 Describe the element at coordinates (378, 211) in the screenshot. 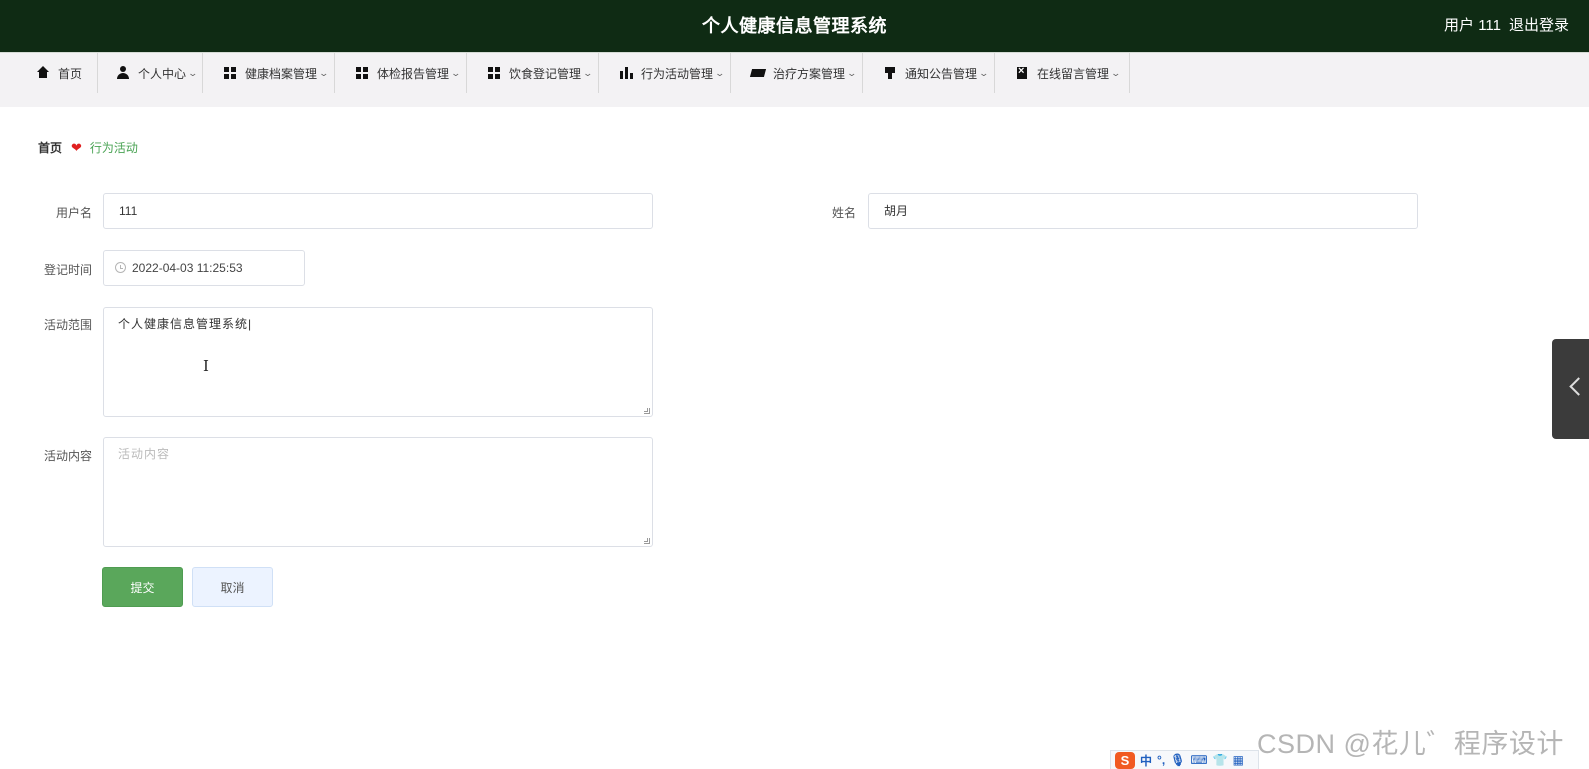

I see `username-field: 111` at that location.